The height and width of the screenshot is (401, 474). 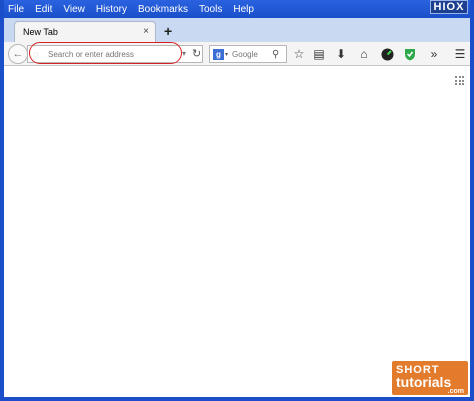 I want to click on address-bar: ◌ ▾ ↻, so click(x=115, y=54).